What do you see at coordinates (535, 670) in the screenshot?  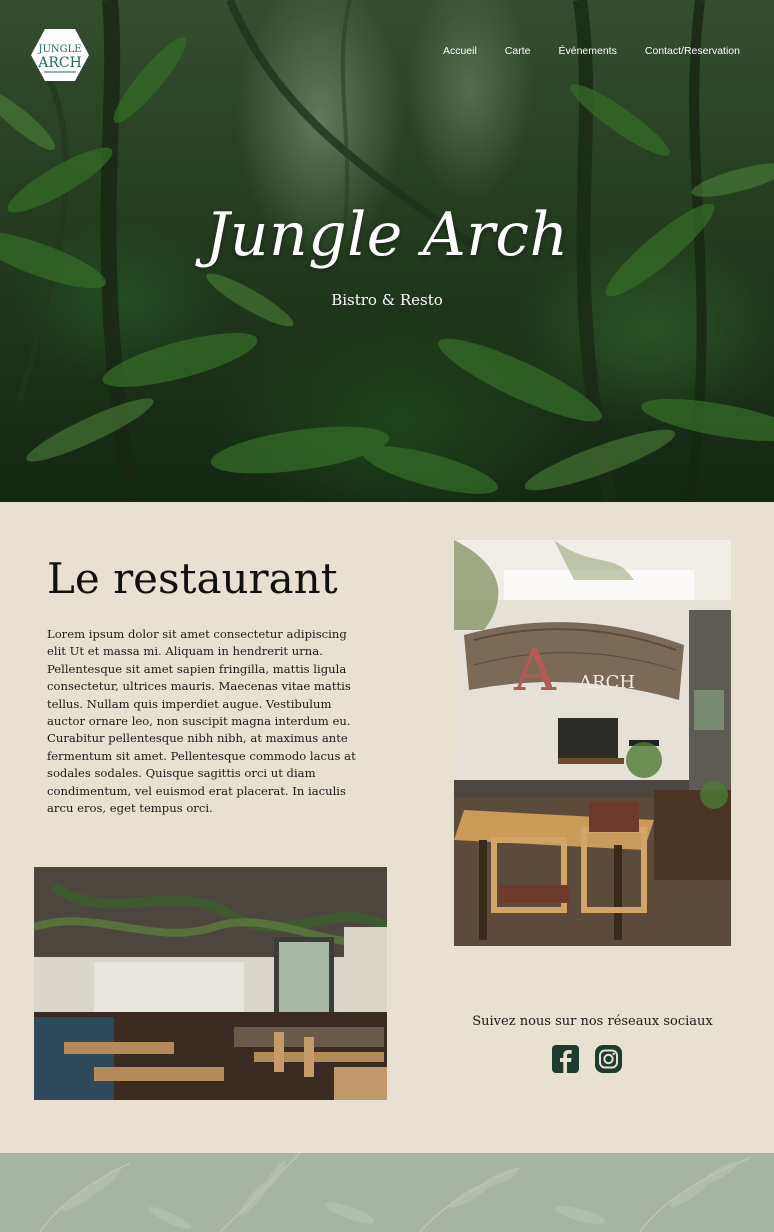 I see `sign-letter: A` at bounding box center [535, 670].